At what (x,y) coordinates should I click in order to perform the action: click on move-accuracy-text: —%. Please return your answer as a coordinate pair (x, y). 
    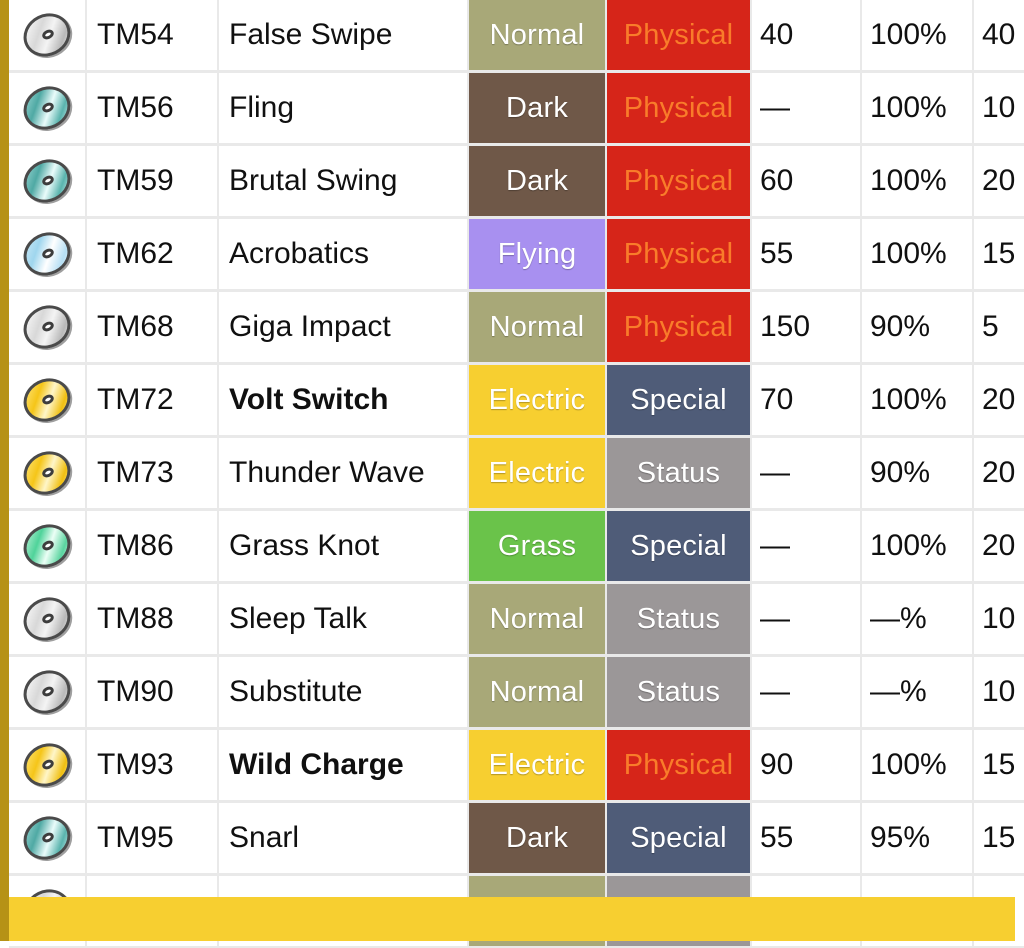
    Looking at the image, I should click on (898, 618).